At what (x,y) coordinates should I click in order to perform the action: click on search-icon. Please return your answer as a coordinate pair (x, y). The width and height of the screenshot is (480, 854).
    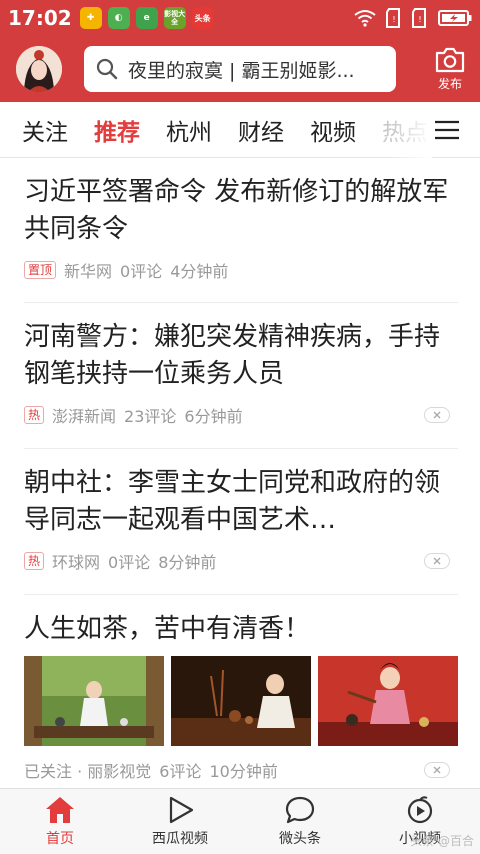
    Looking at the image, I should click on (107, 69).